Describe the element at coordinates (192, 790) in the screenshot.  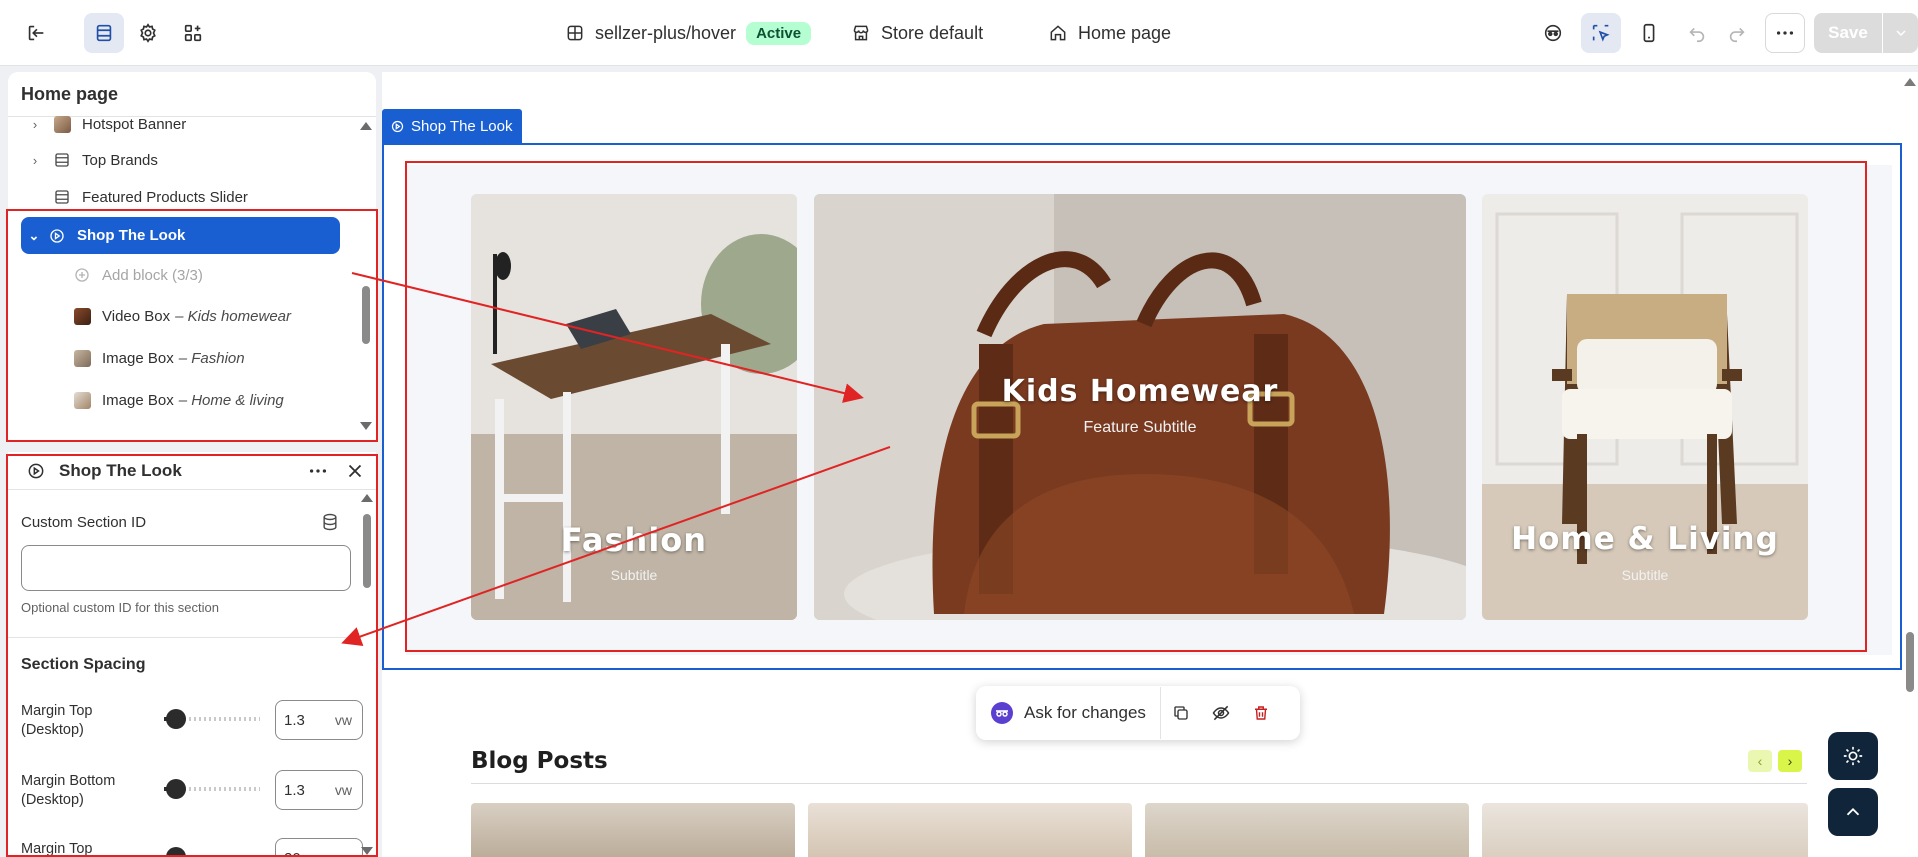
I see `margin-bottom-desktop-row: Margin Bottom (Desktop) 1.3 vw` at that location.